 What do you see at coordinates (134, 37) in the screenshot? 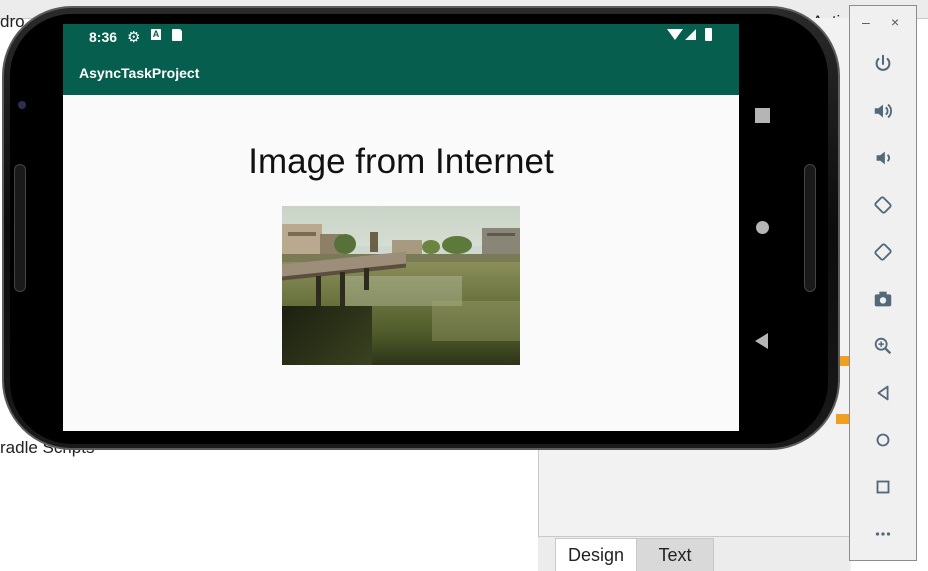
I see `gear-icon: ⚙` at bounding box center [134, 37].